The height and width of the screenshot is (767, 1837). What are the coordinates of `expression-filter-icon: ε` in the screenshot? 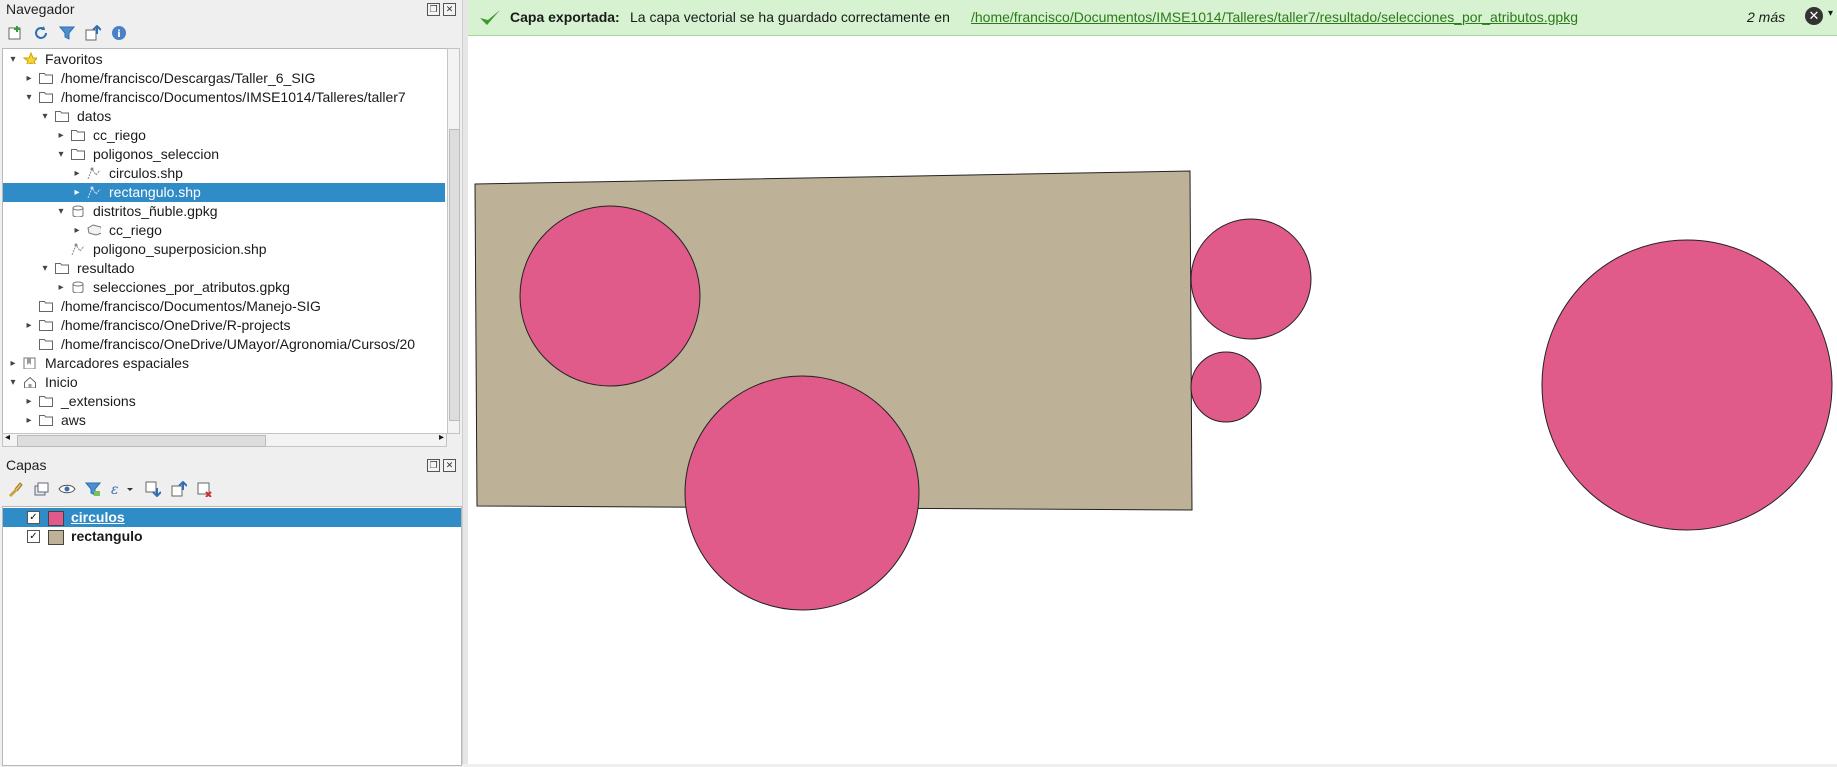 It's located at (123, 489).